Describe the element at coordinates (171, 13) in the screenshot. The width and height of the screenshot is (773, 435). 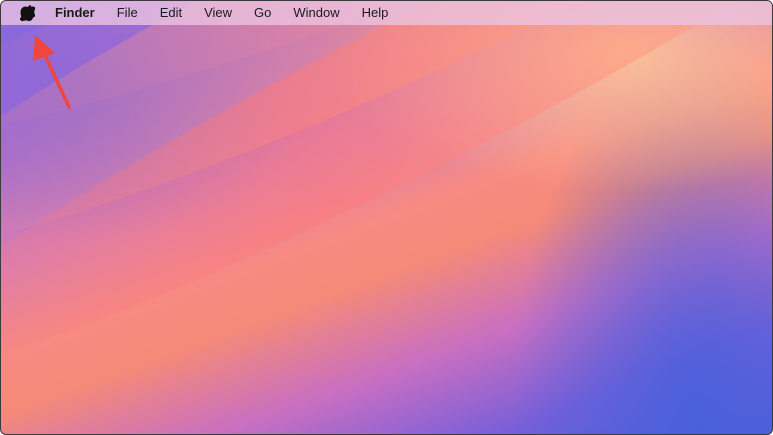
I see `menu-edit: Edit` at that location.